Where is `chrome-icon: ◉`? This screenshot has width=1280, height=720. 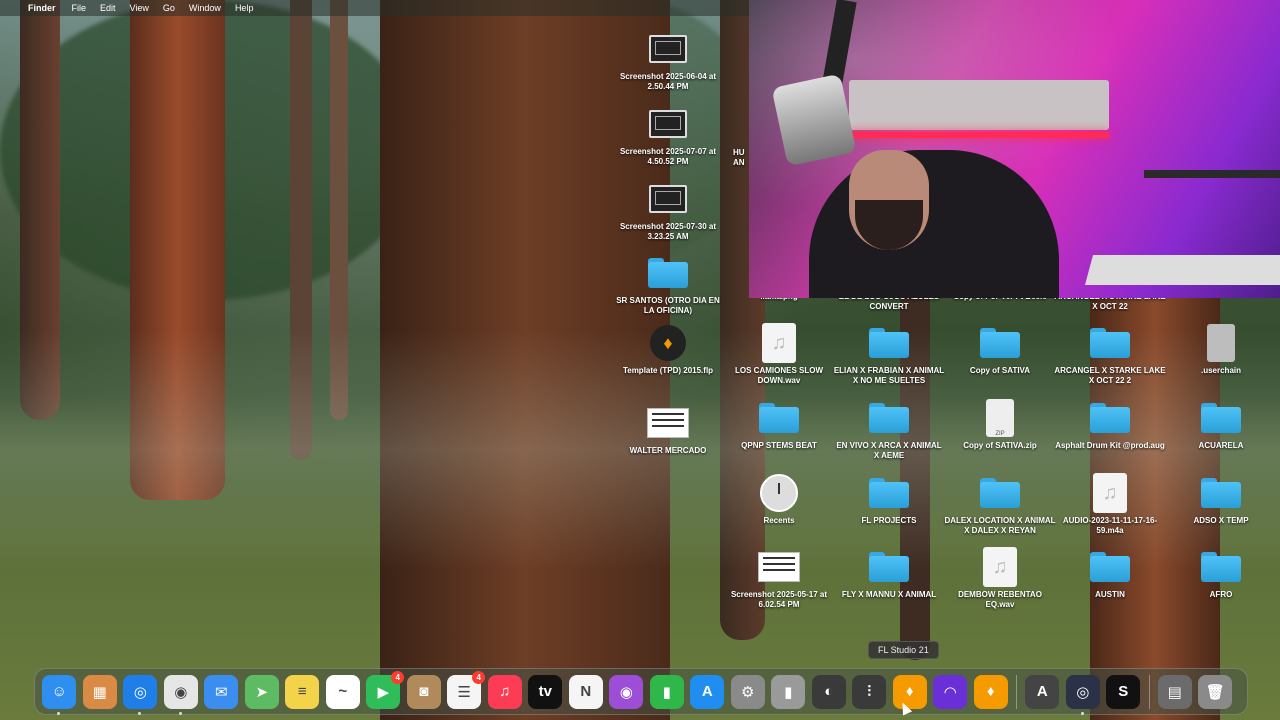
chrome-icon: ◉ is located at coordinates (180, 694).